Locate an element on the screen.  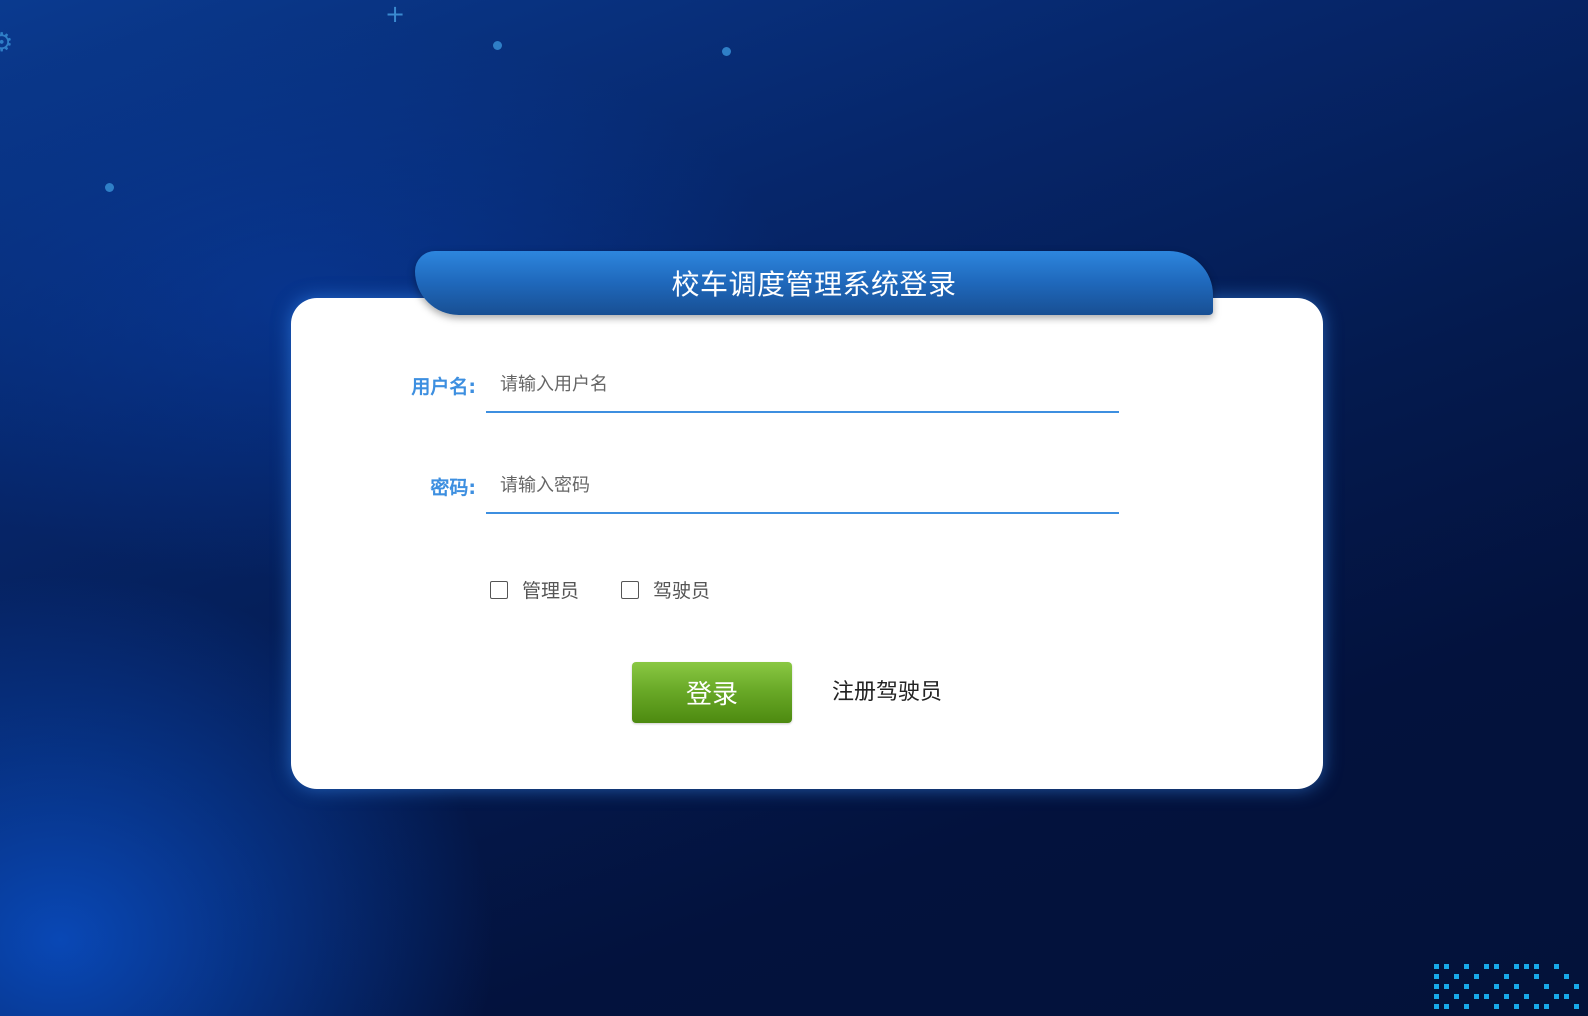
gear-icon: ⚙ is located at coordinates (7, 43).